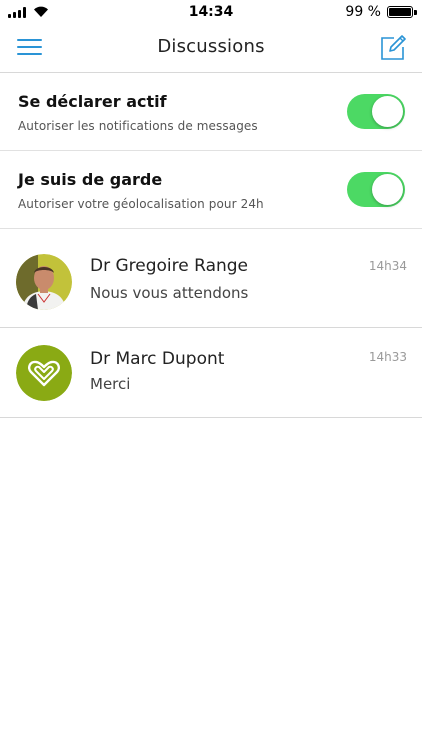 The height and width of the screenshot is (750, 422). What do you see at coordinates (110, 384) in the screenshot?
I see `conversation-last-message: Merci` at bounding box center [110, 384].